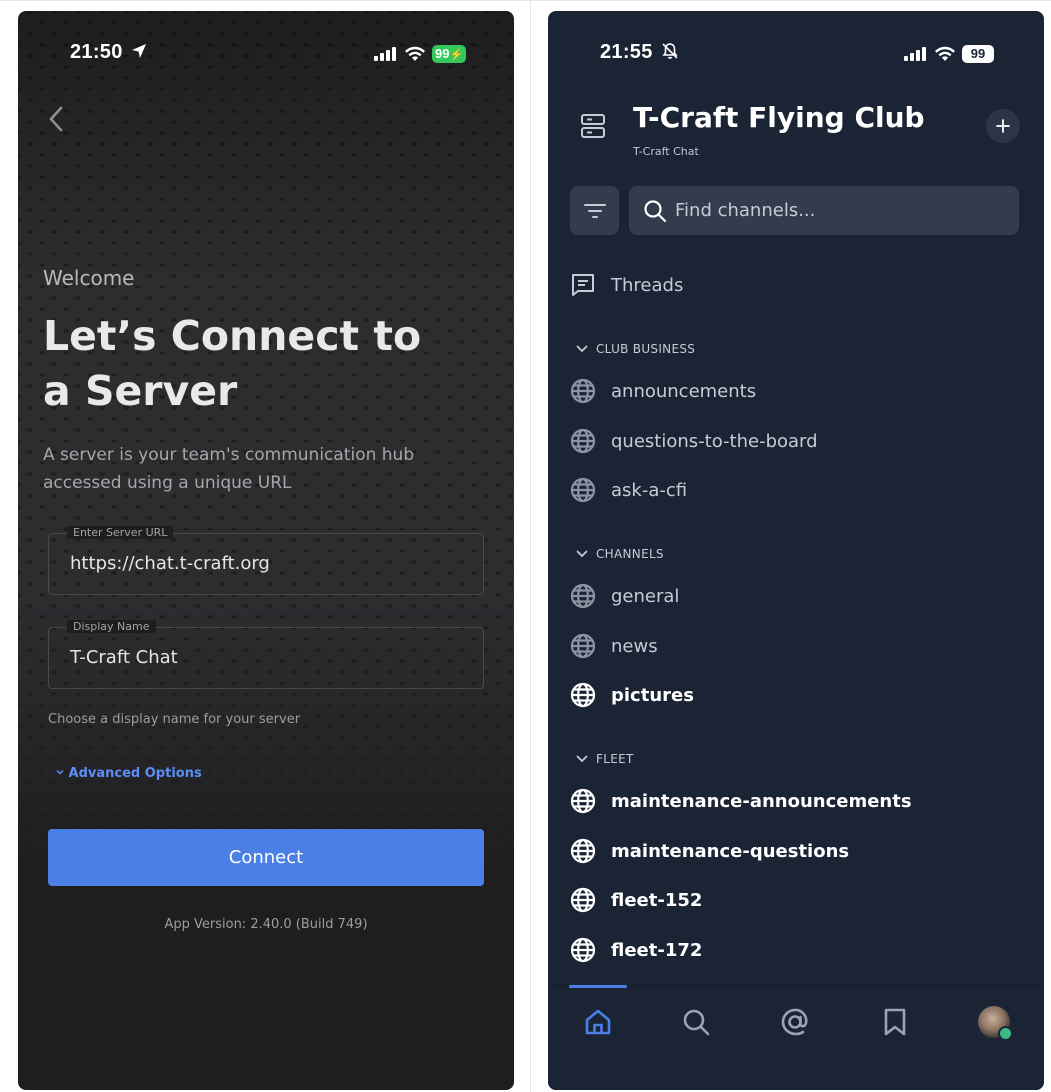 The height and width of the screenshot is (1092, 1051). What do you see at coordinates (615, 759) in the screenshot?
I see `section-title: FLEET` at bounding box center [615, 759].